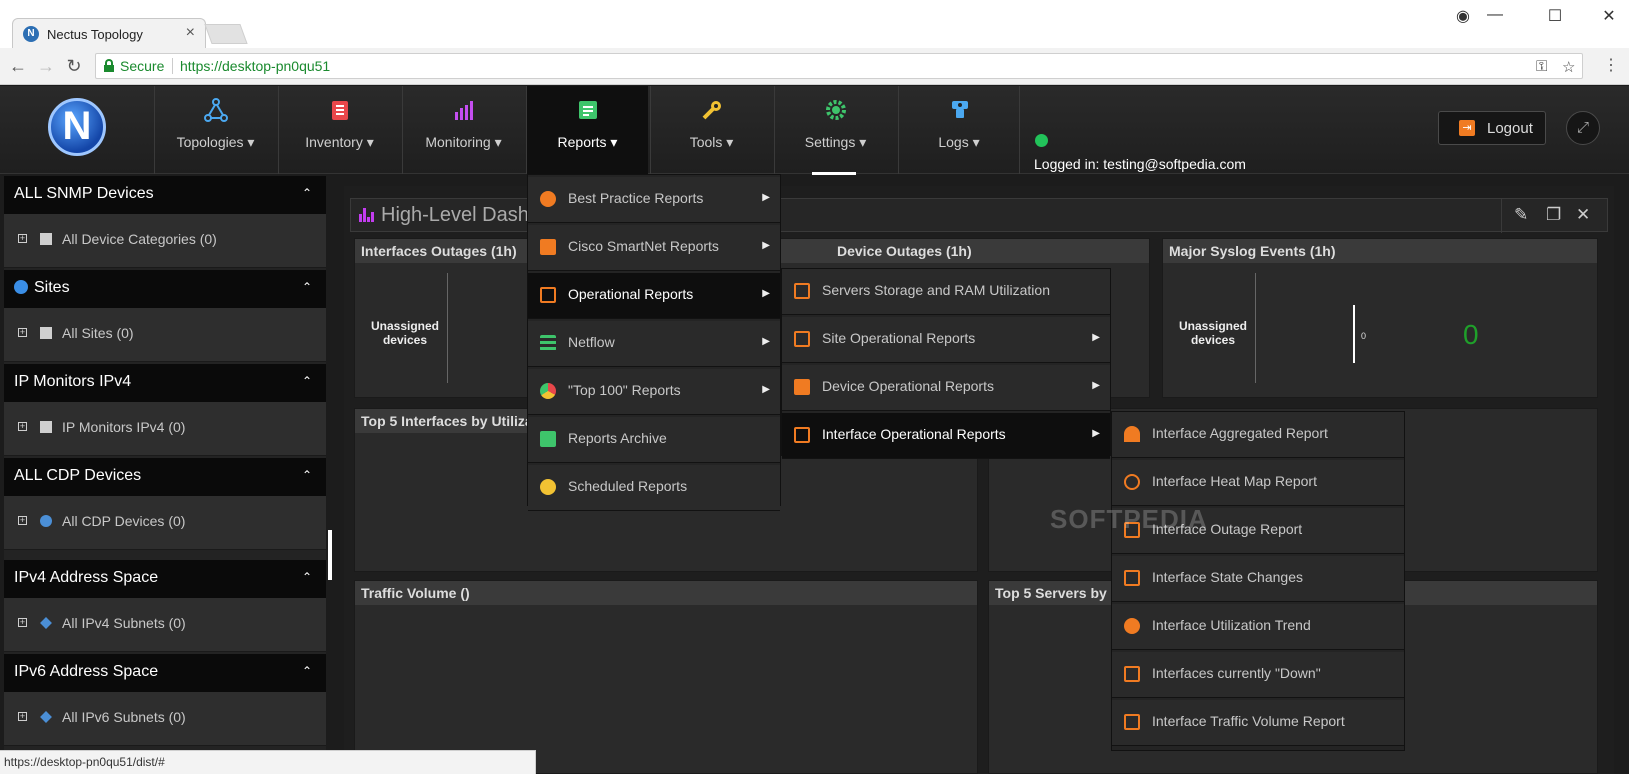  Describe the element at coordinates (165, 383) in the screenshot. I see `sidebar-header-ip-monitors: IP Monitors IPv4 ⌃` at that location.